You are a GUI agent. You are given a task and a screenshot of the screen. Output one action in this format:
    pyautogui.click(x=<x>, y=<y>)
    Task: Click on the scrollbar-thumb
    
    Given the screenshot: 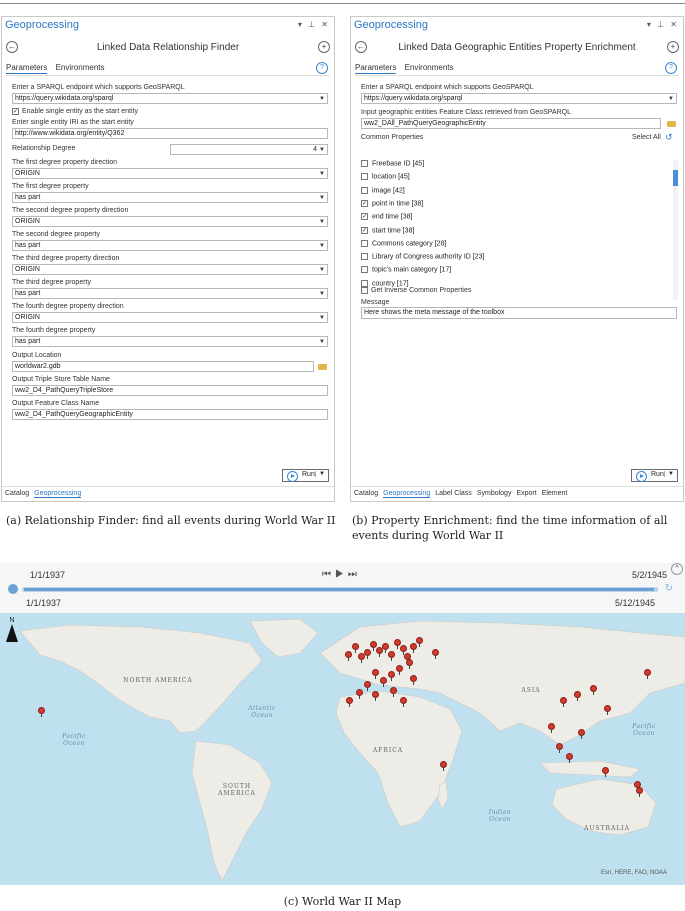 What is the action you would take?
    pyautogui.click(x=675, y=178)
    